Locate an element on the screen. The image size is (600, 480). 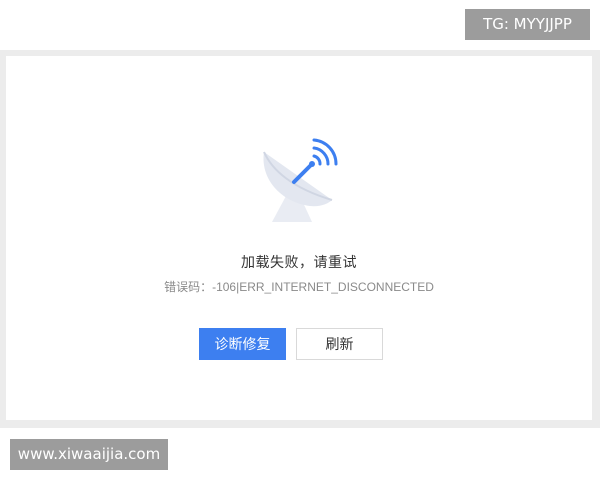
error-code: 错误码：-106|ERR_INTERNET_DISCONNECTED is located at coordinates (299, 287).